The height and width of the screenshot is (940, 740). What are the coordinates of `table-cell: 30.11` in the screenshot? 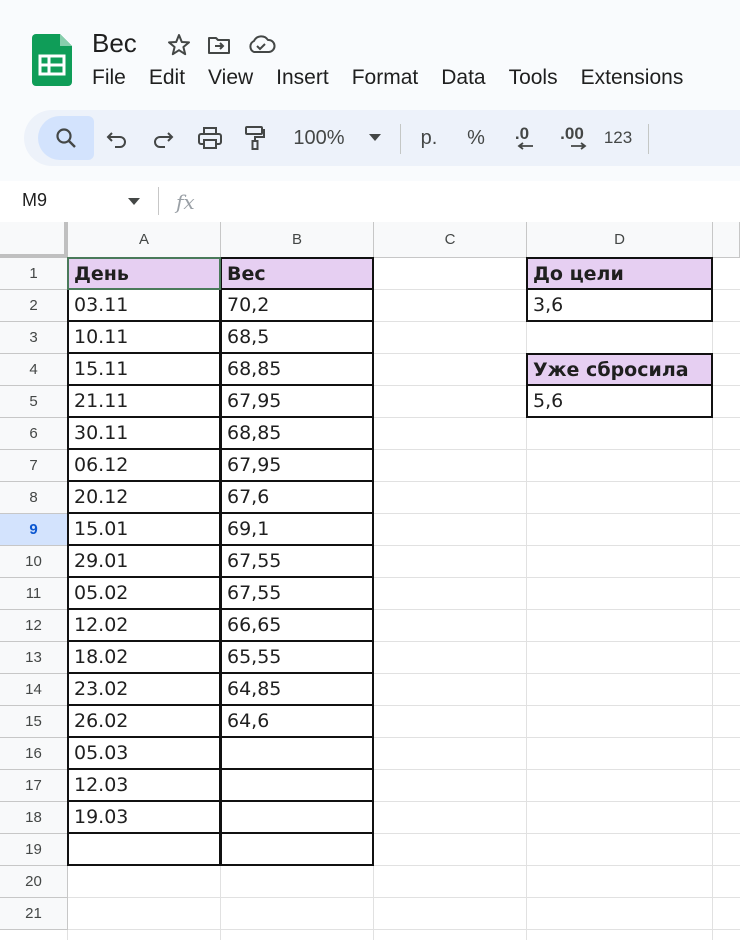 It's located at (144, 433).